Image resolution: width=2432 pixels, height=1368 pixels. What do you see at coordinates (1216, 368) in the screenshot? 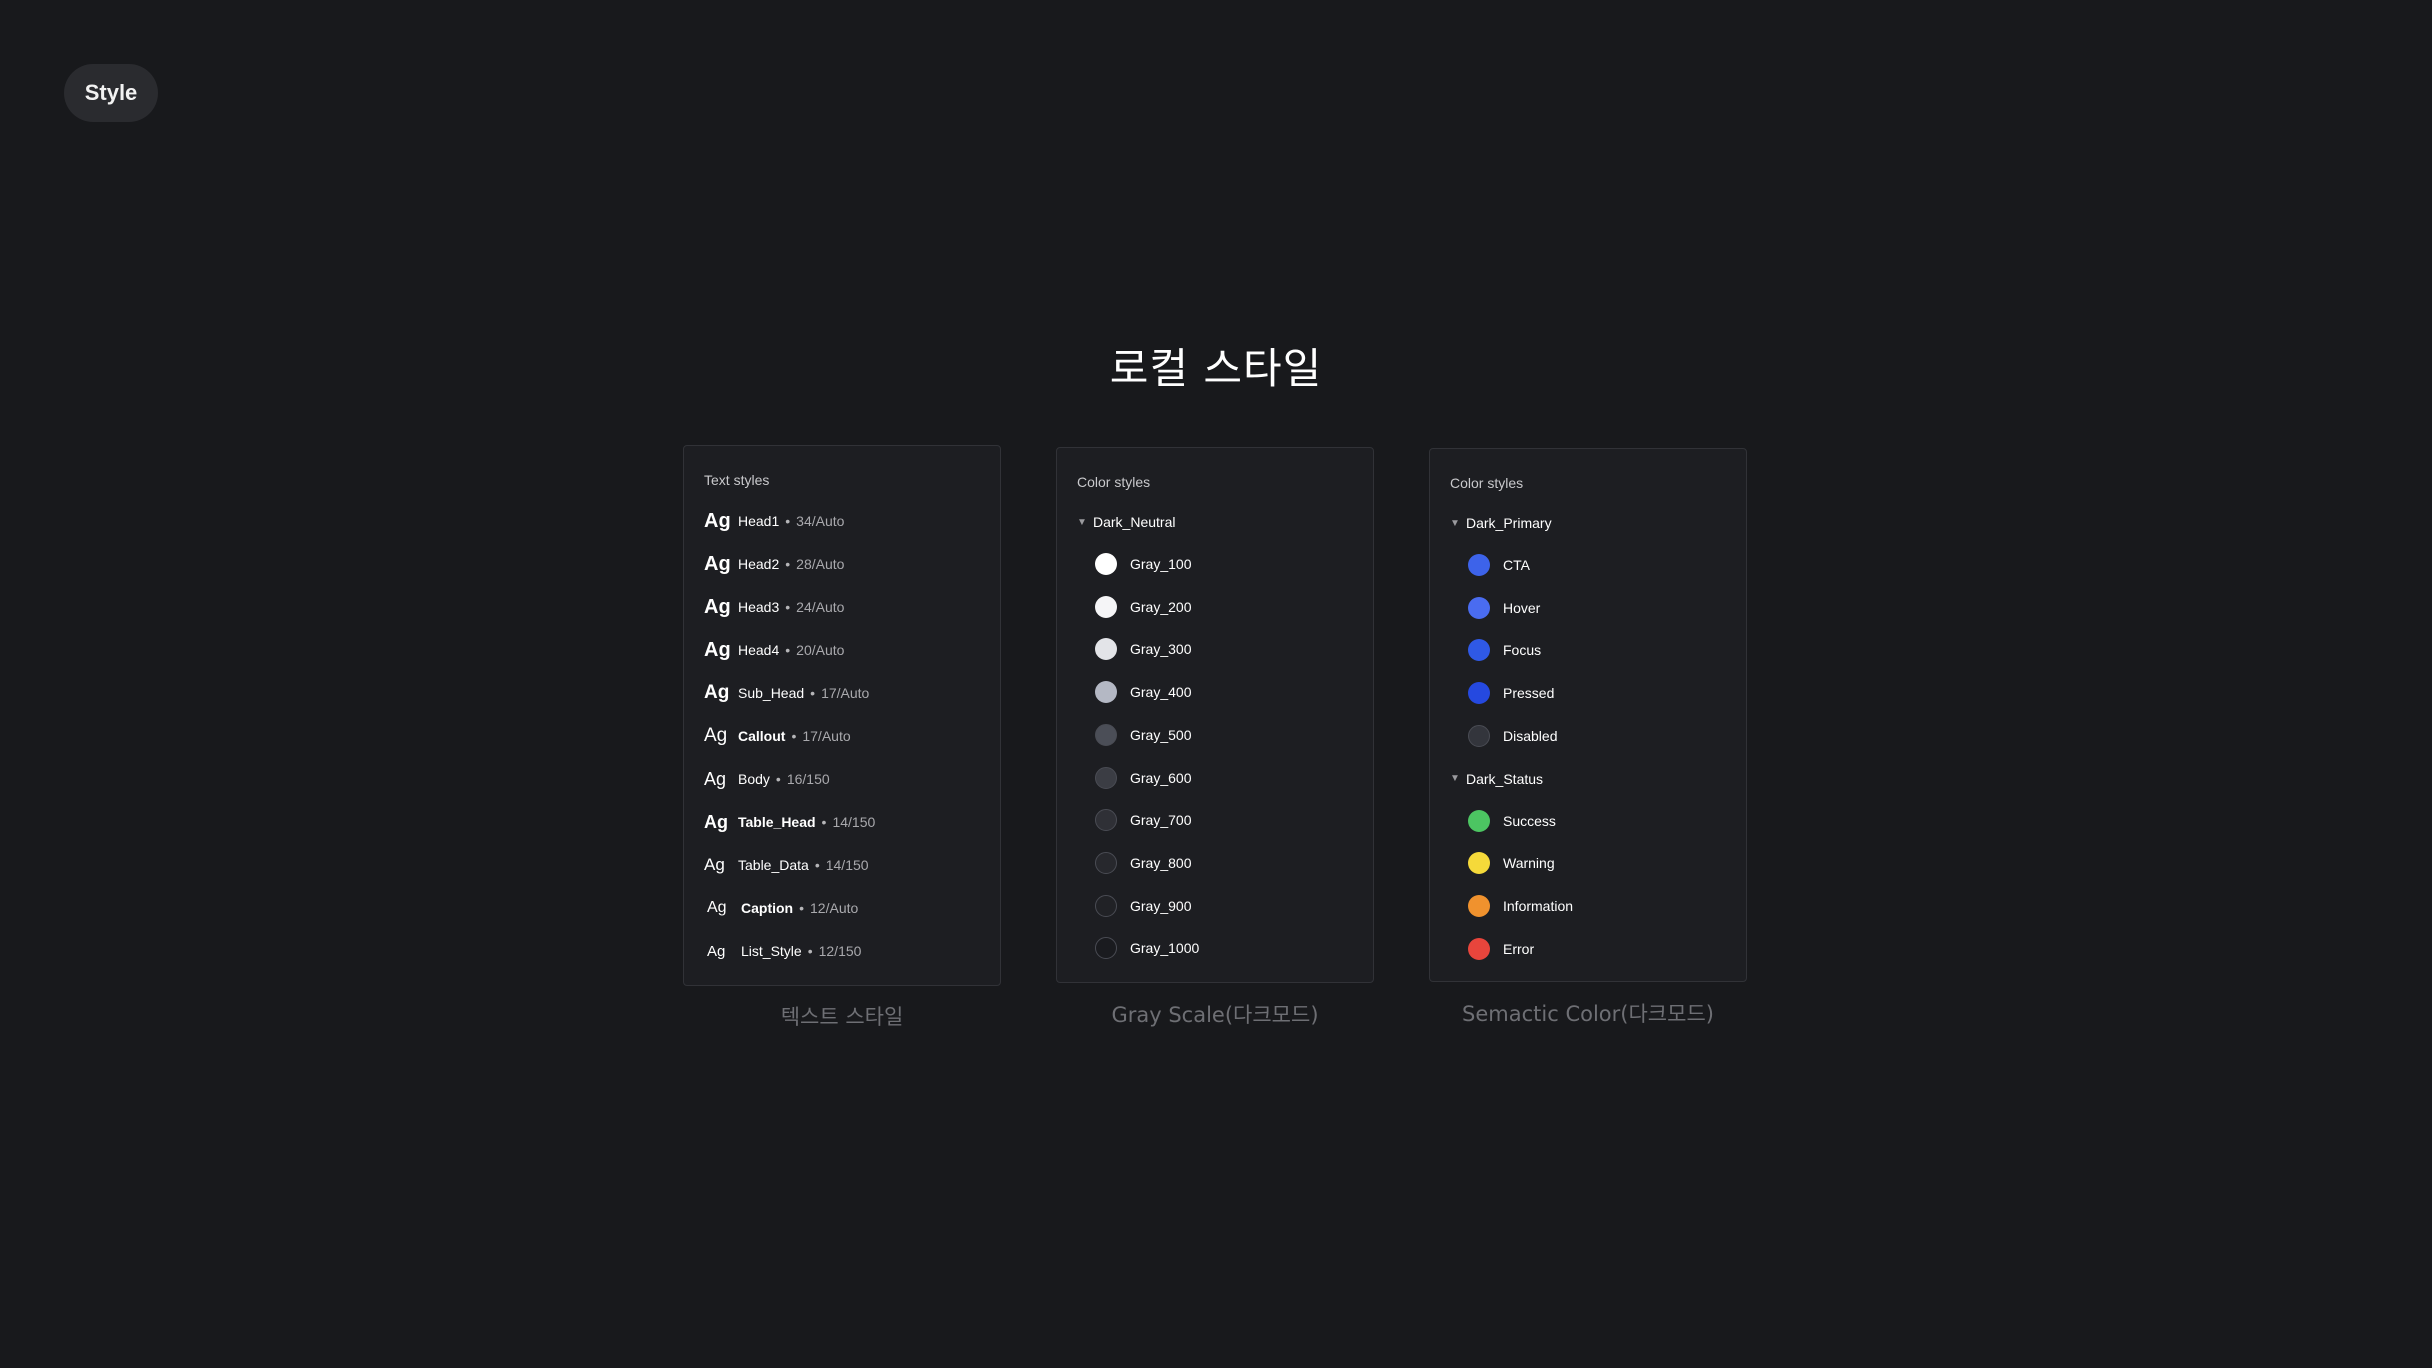
I see `page-title: 로컬 스타일` at bounding box center [1216, 368].